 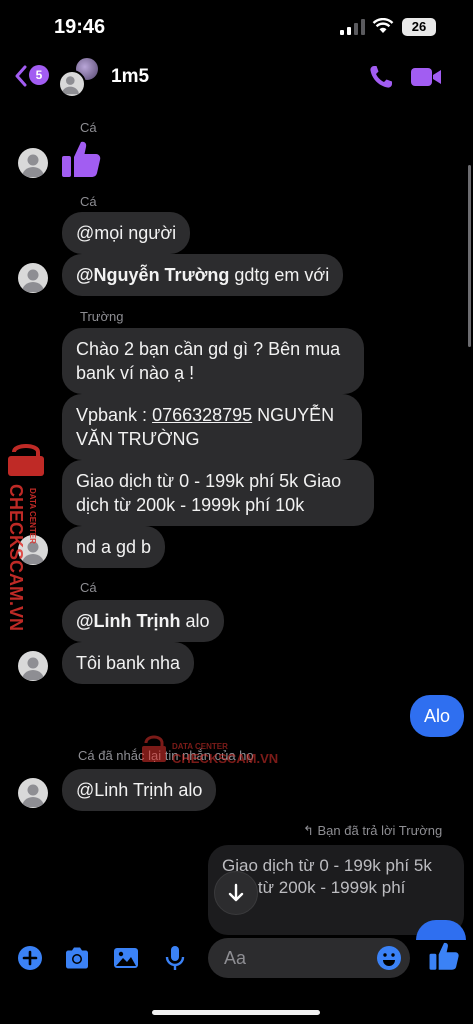 I want to click on message-text: bank ví nào ạ !, so click(x=135, y=373).